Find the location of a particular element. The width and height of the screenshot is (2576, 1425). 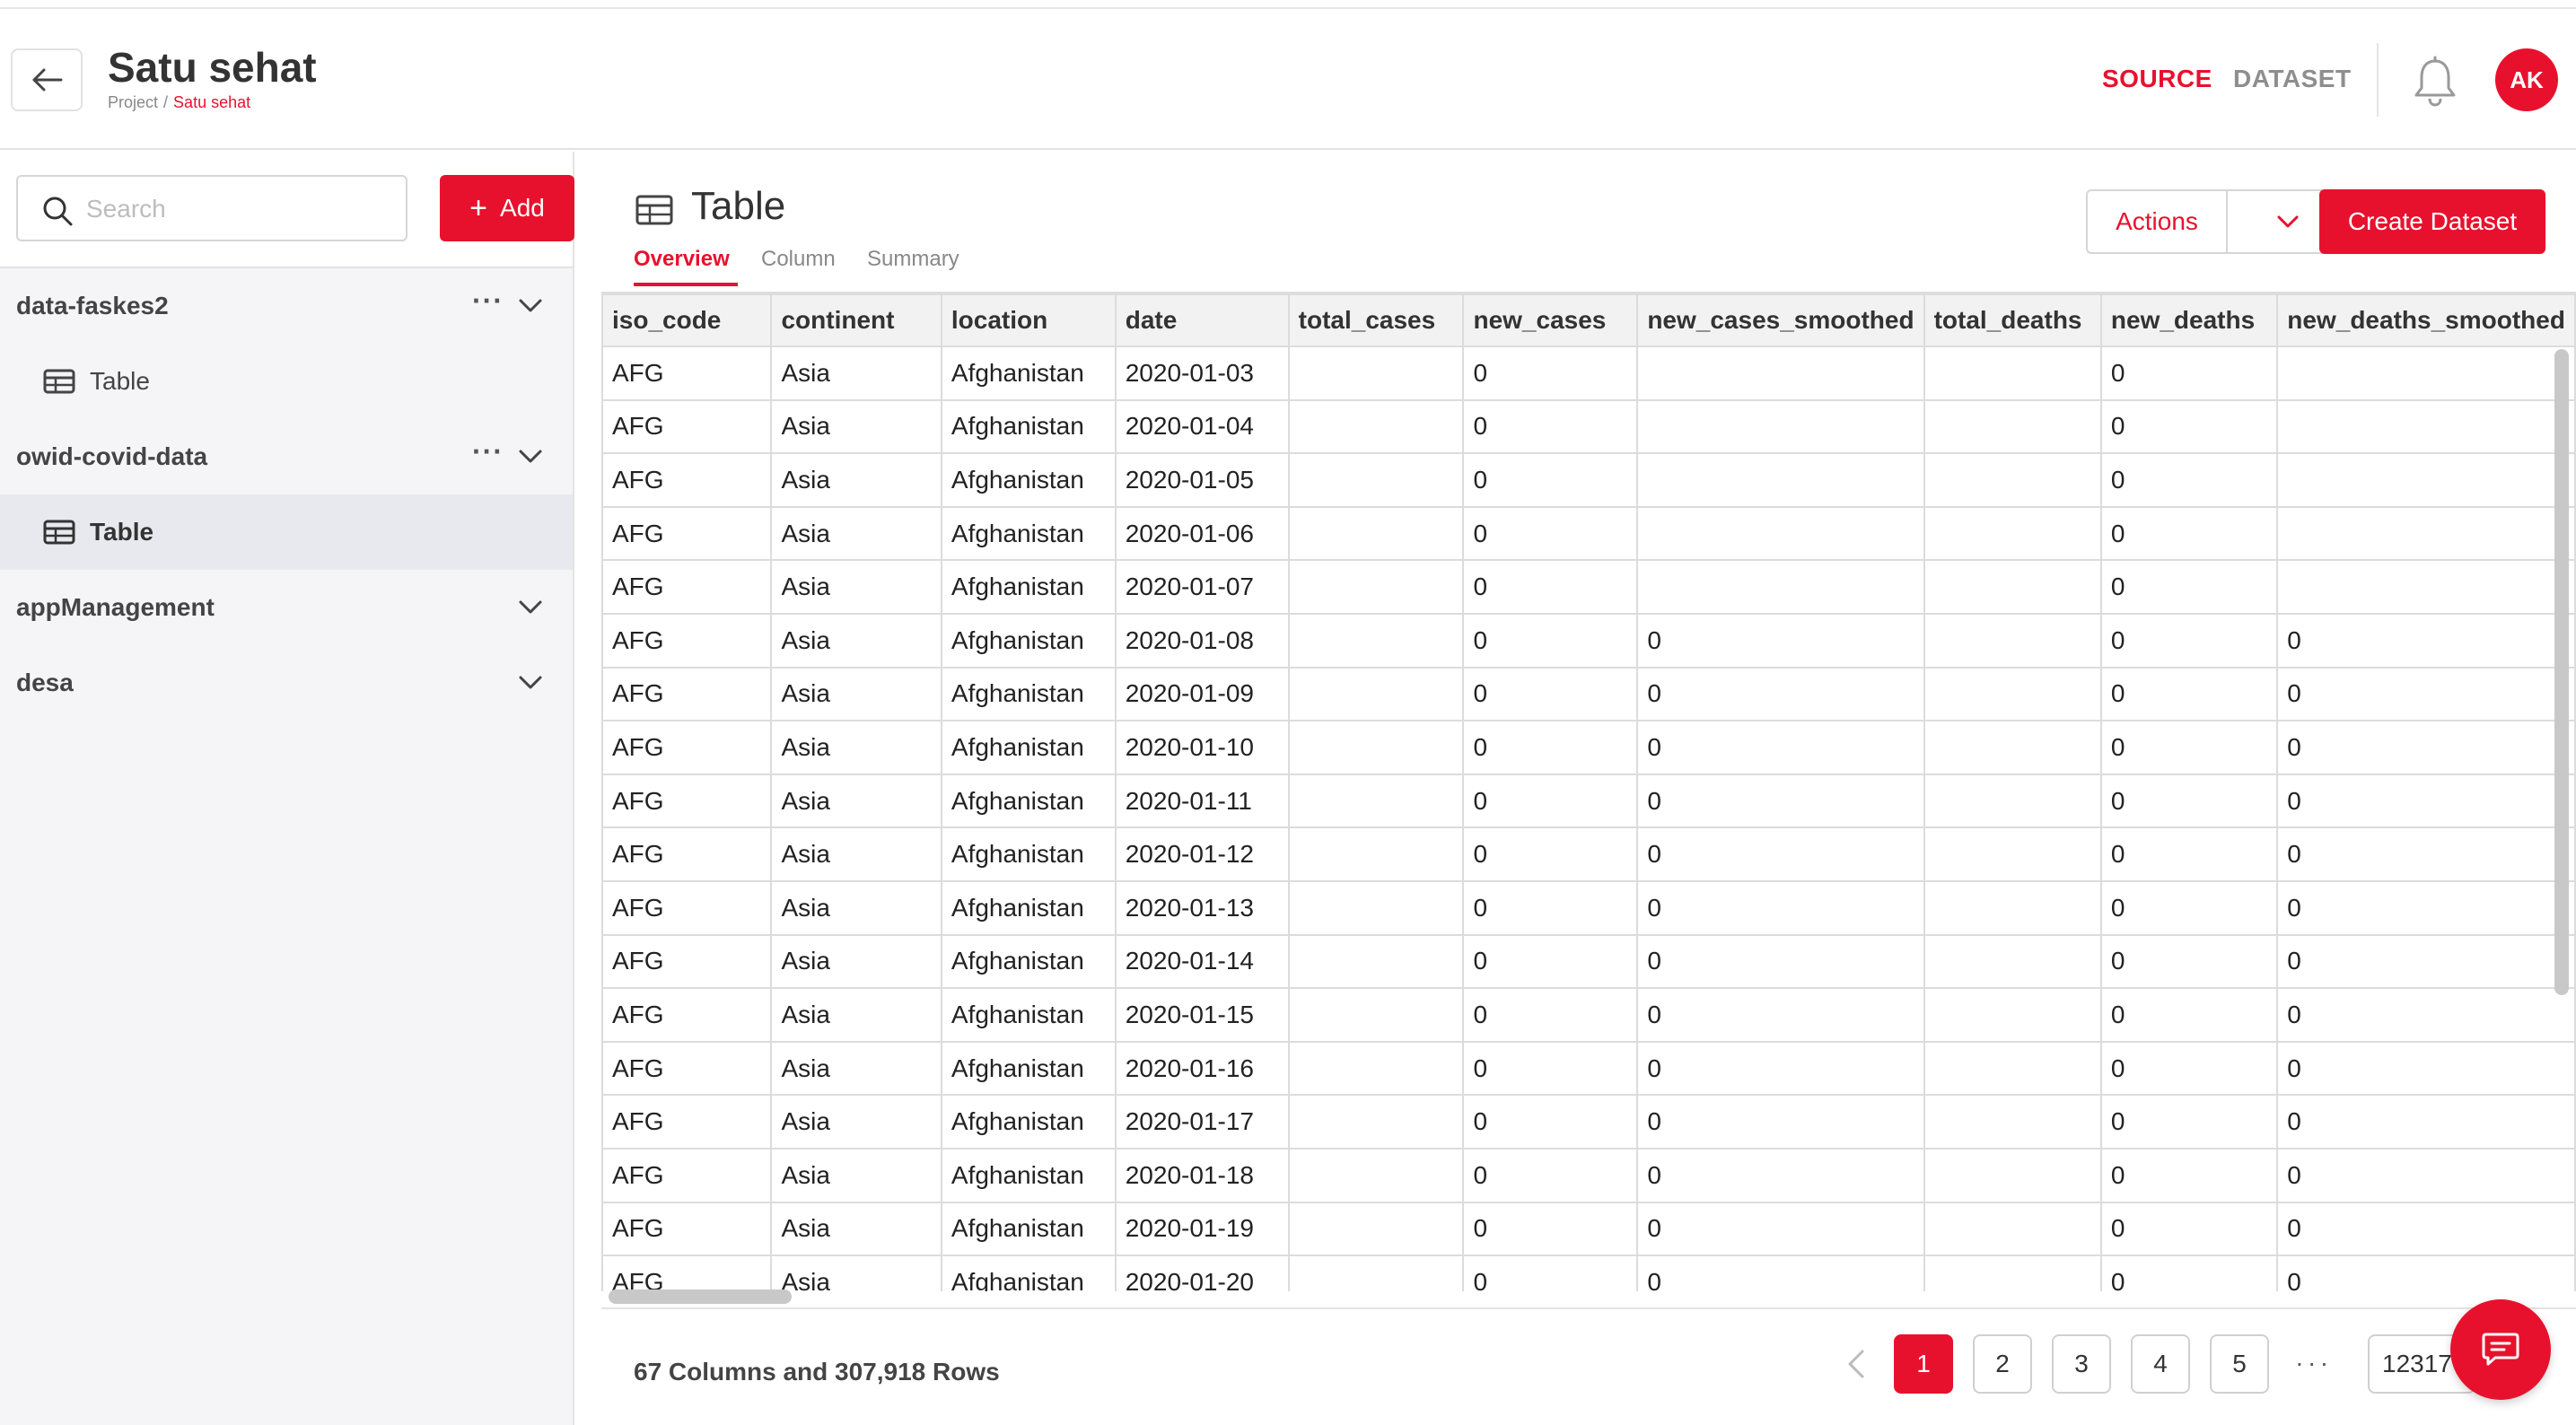

bell-icon is located at coordinates (2435, 81).